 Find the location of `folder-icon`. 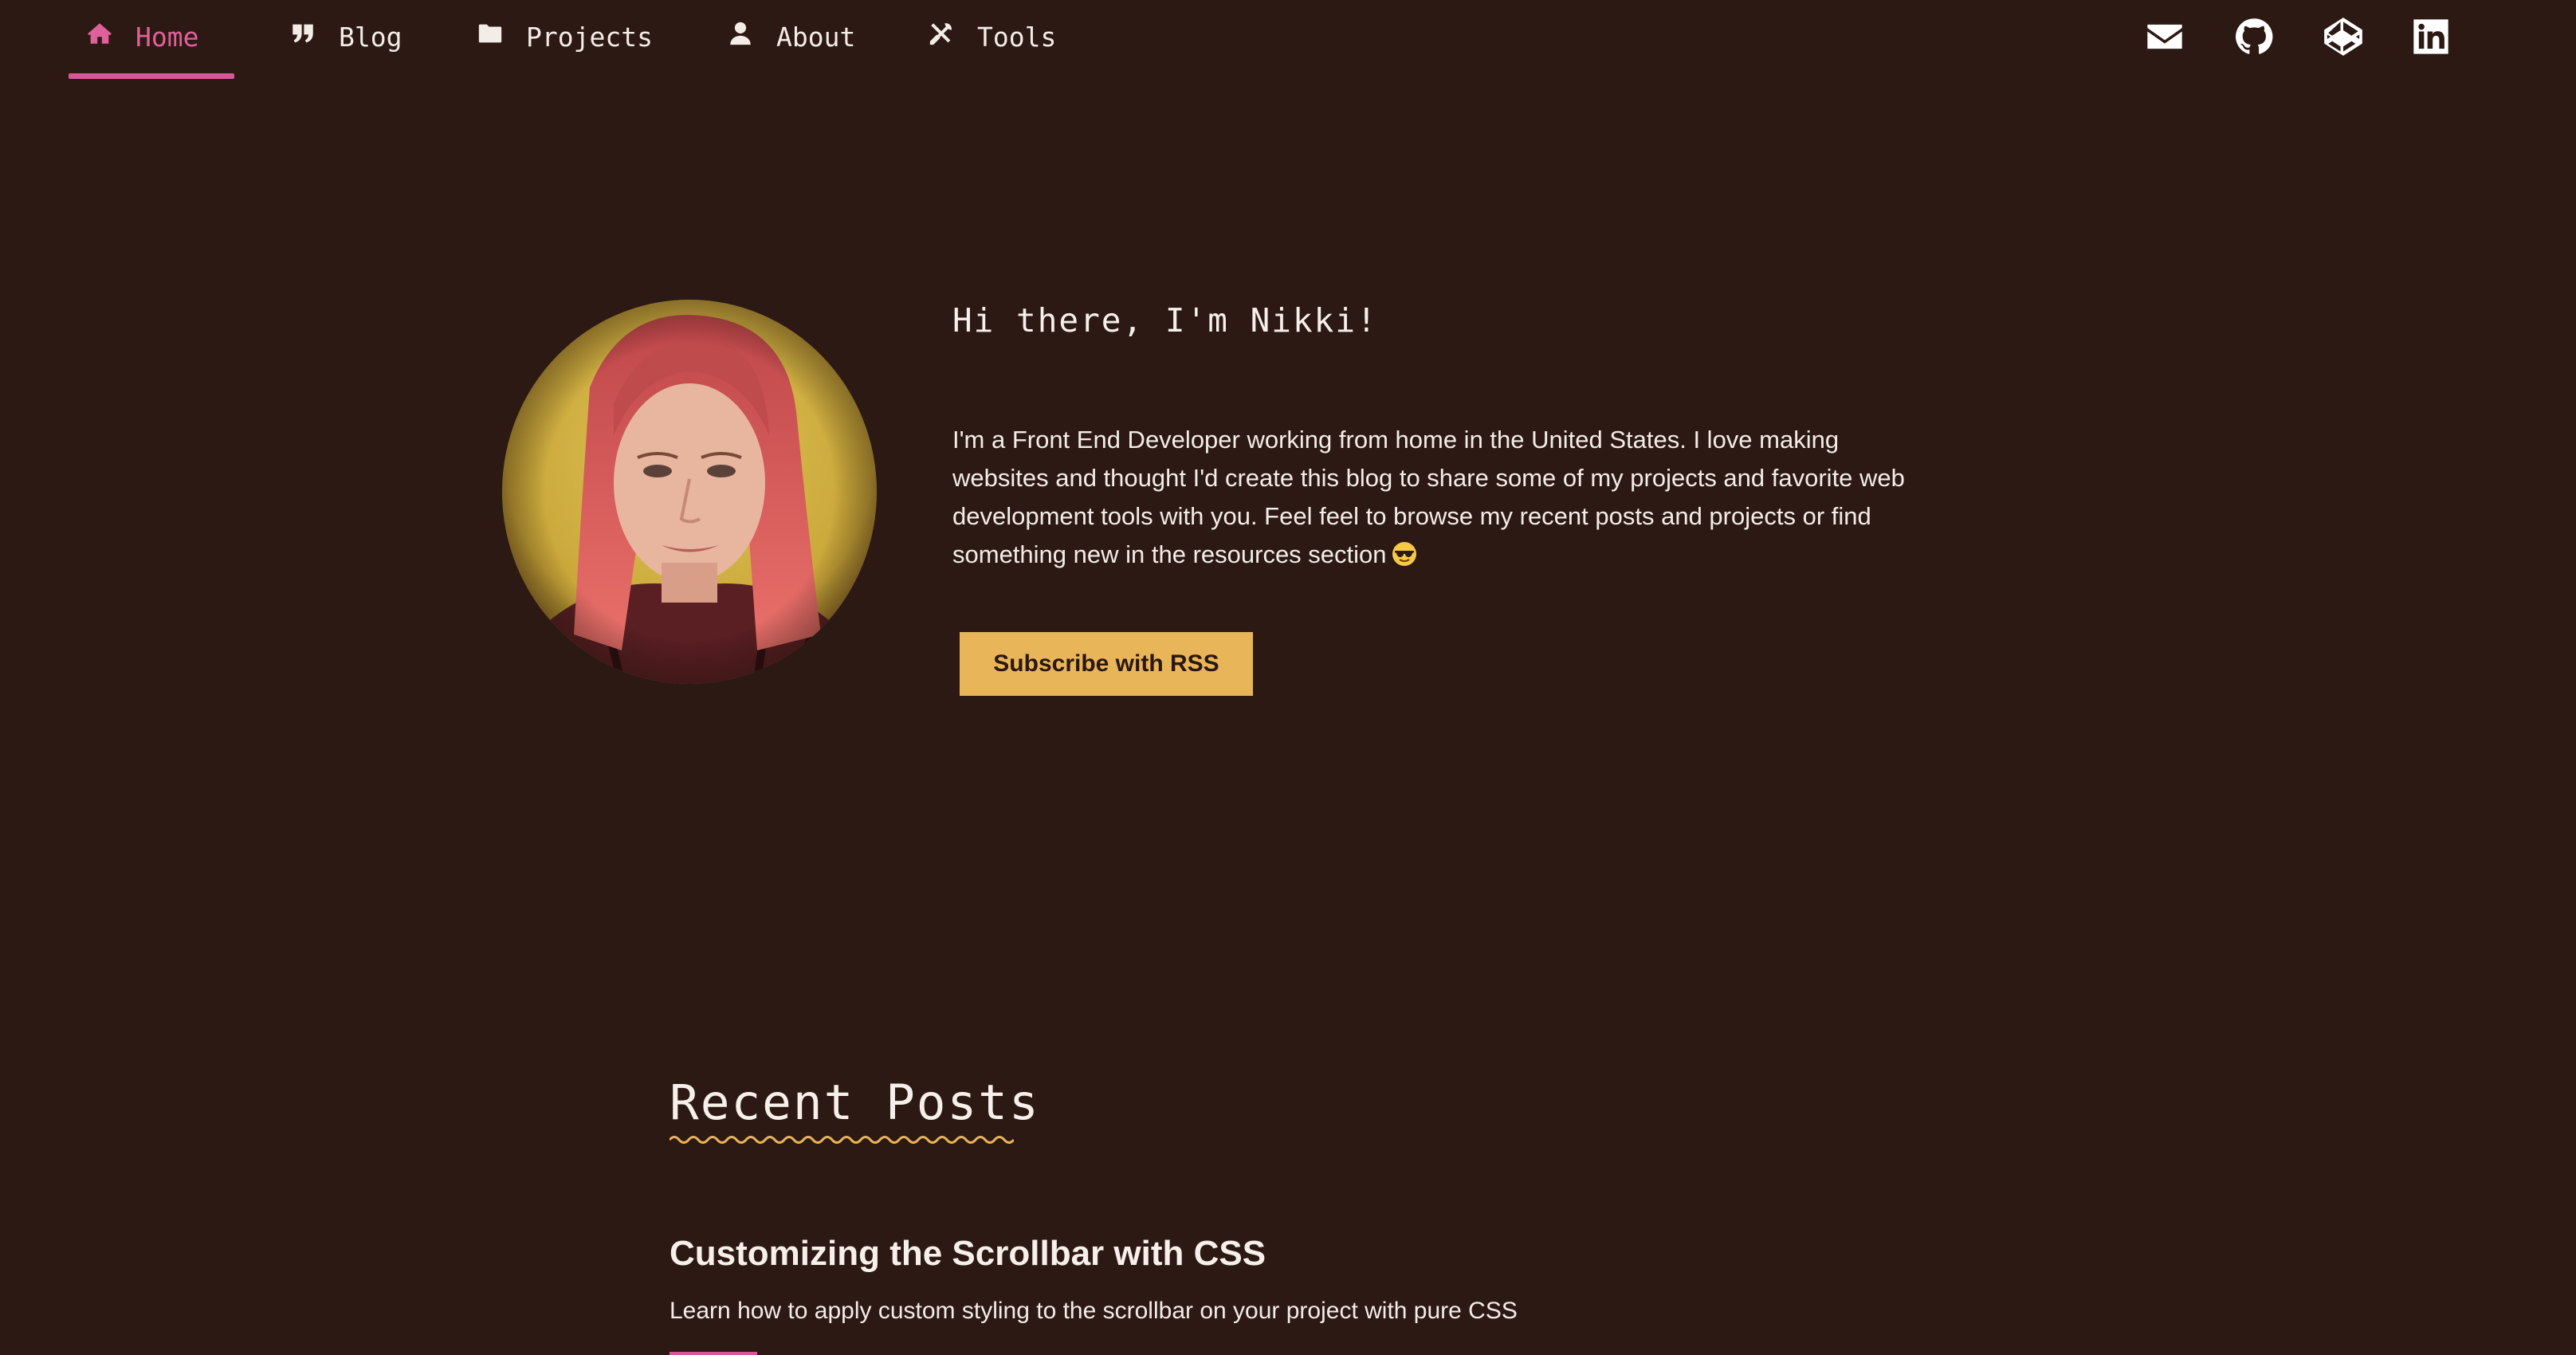

folder-icon is located at coordinates (490, 36).